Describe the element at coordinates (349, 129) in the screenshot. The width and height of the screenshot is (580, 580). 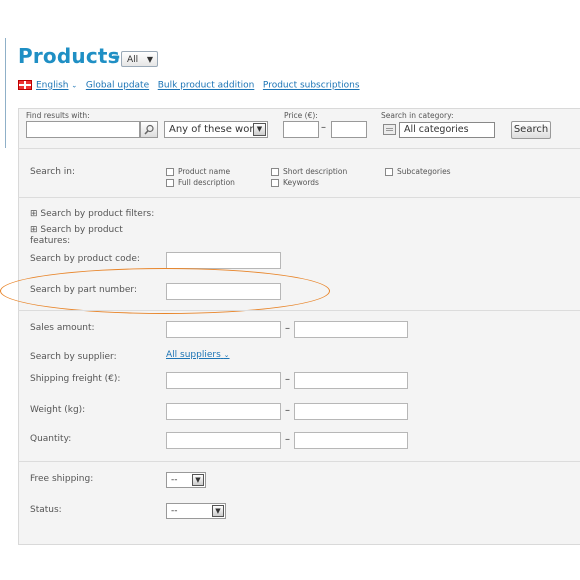
I see `price-max-input` at that location.